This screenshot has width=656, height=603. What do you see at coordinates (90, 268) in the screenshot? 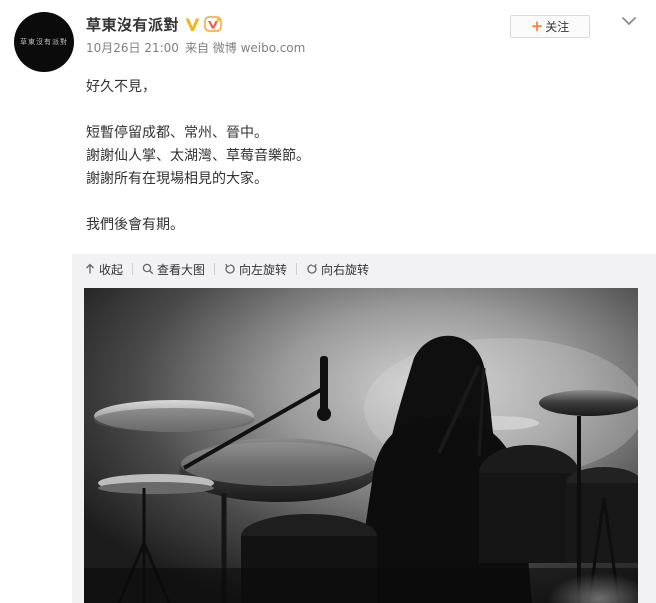
I see `arrow-up-icon` at bounding box center [90, 268].